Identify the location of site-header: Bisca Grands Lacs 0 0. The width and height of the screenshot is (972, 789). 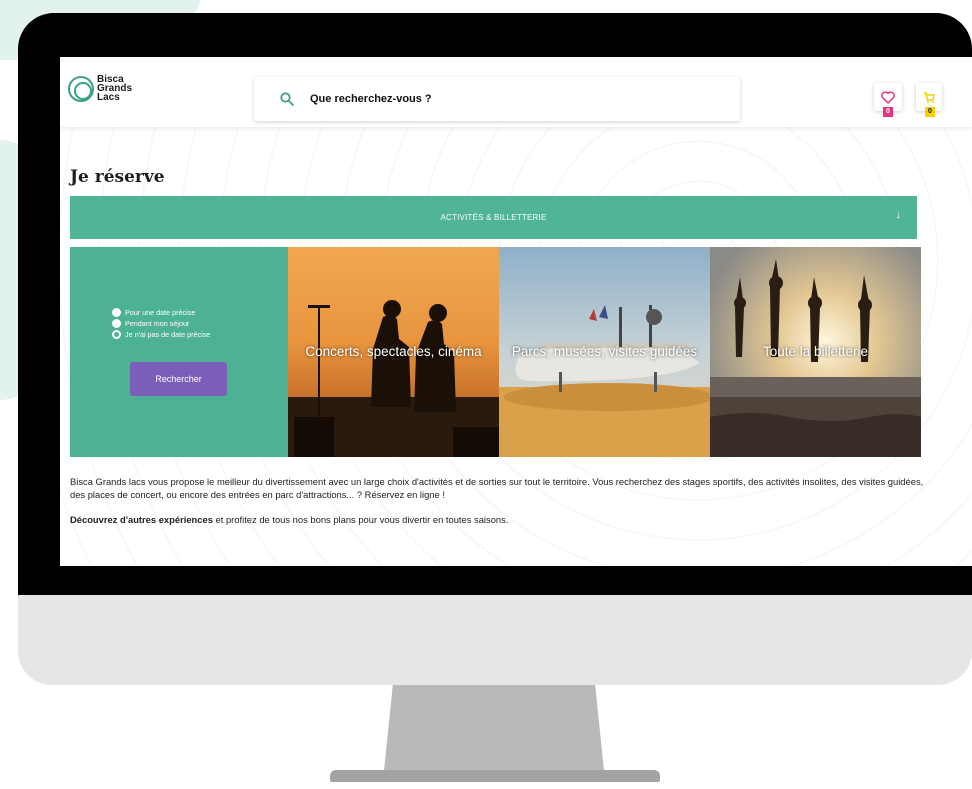
(516, 92).